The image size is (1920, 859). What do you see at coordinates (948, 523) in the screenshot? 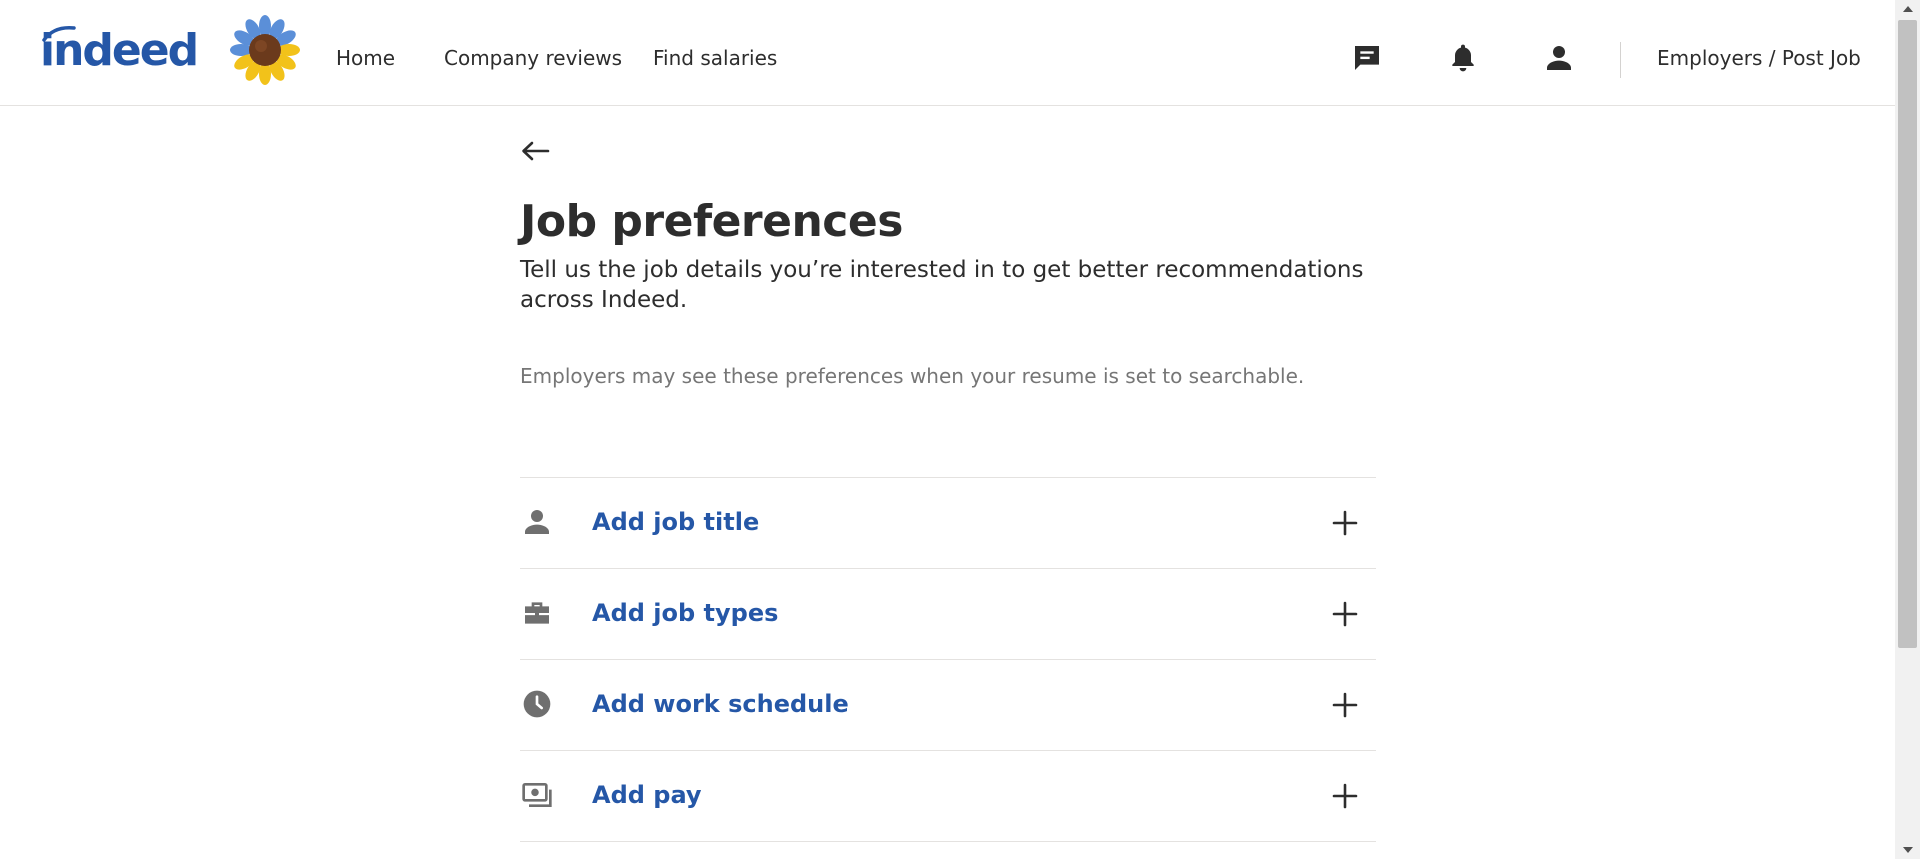
I see `add-job-title-row: Add job title` at bounding box center [948, 523].